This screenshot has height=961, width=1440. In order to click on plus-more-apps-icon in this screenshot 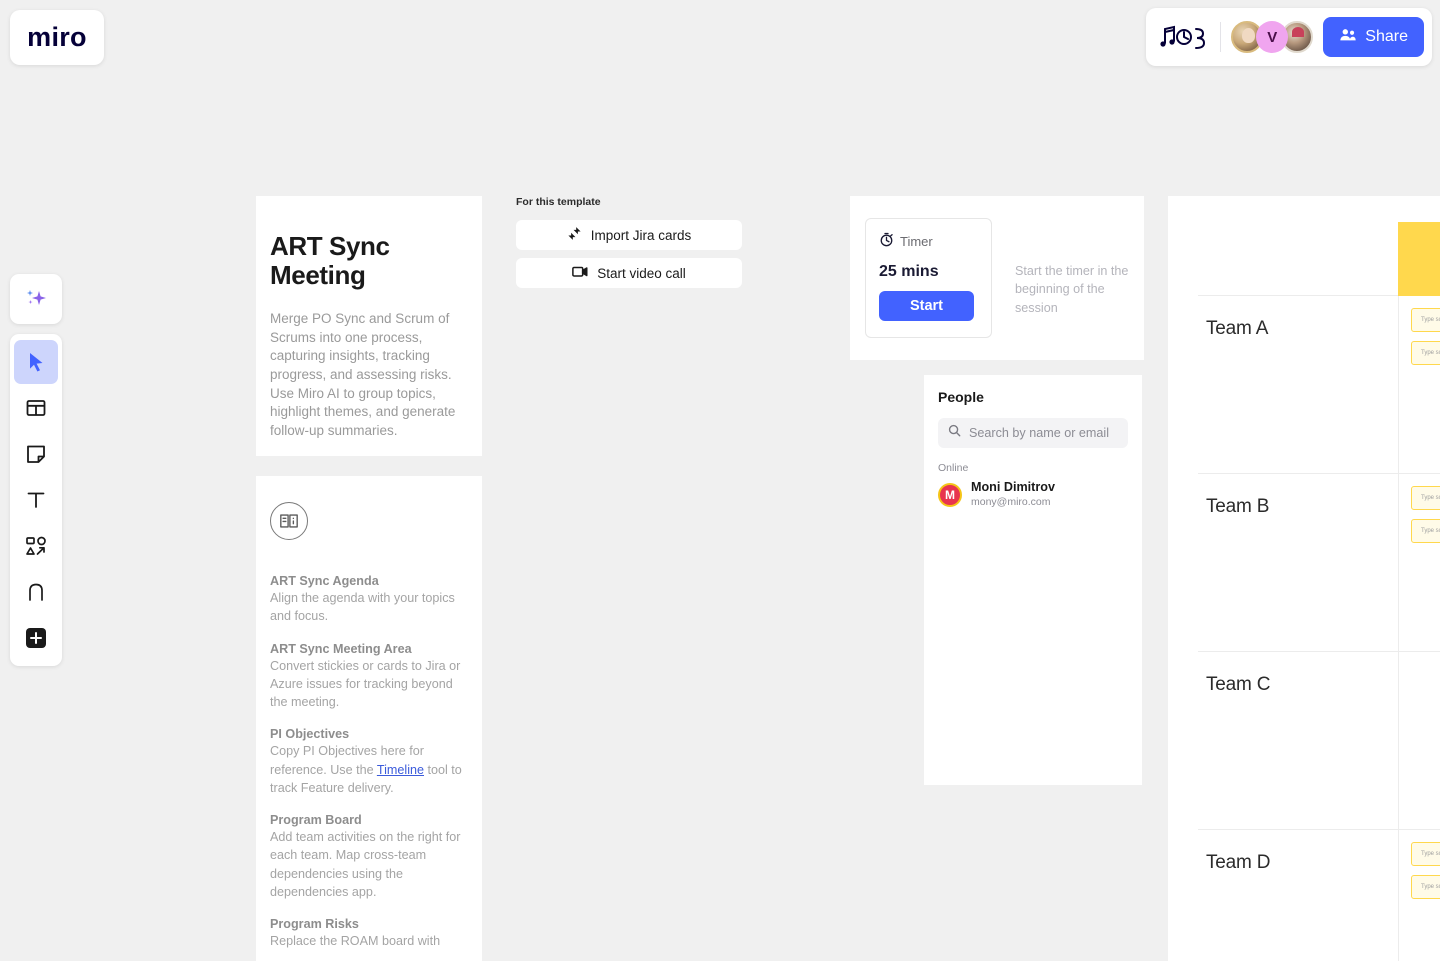, I will do `click(36, 638)`.